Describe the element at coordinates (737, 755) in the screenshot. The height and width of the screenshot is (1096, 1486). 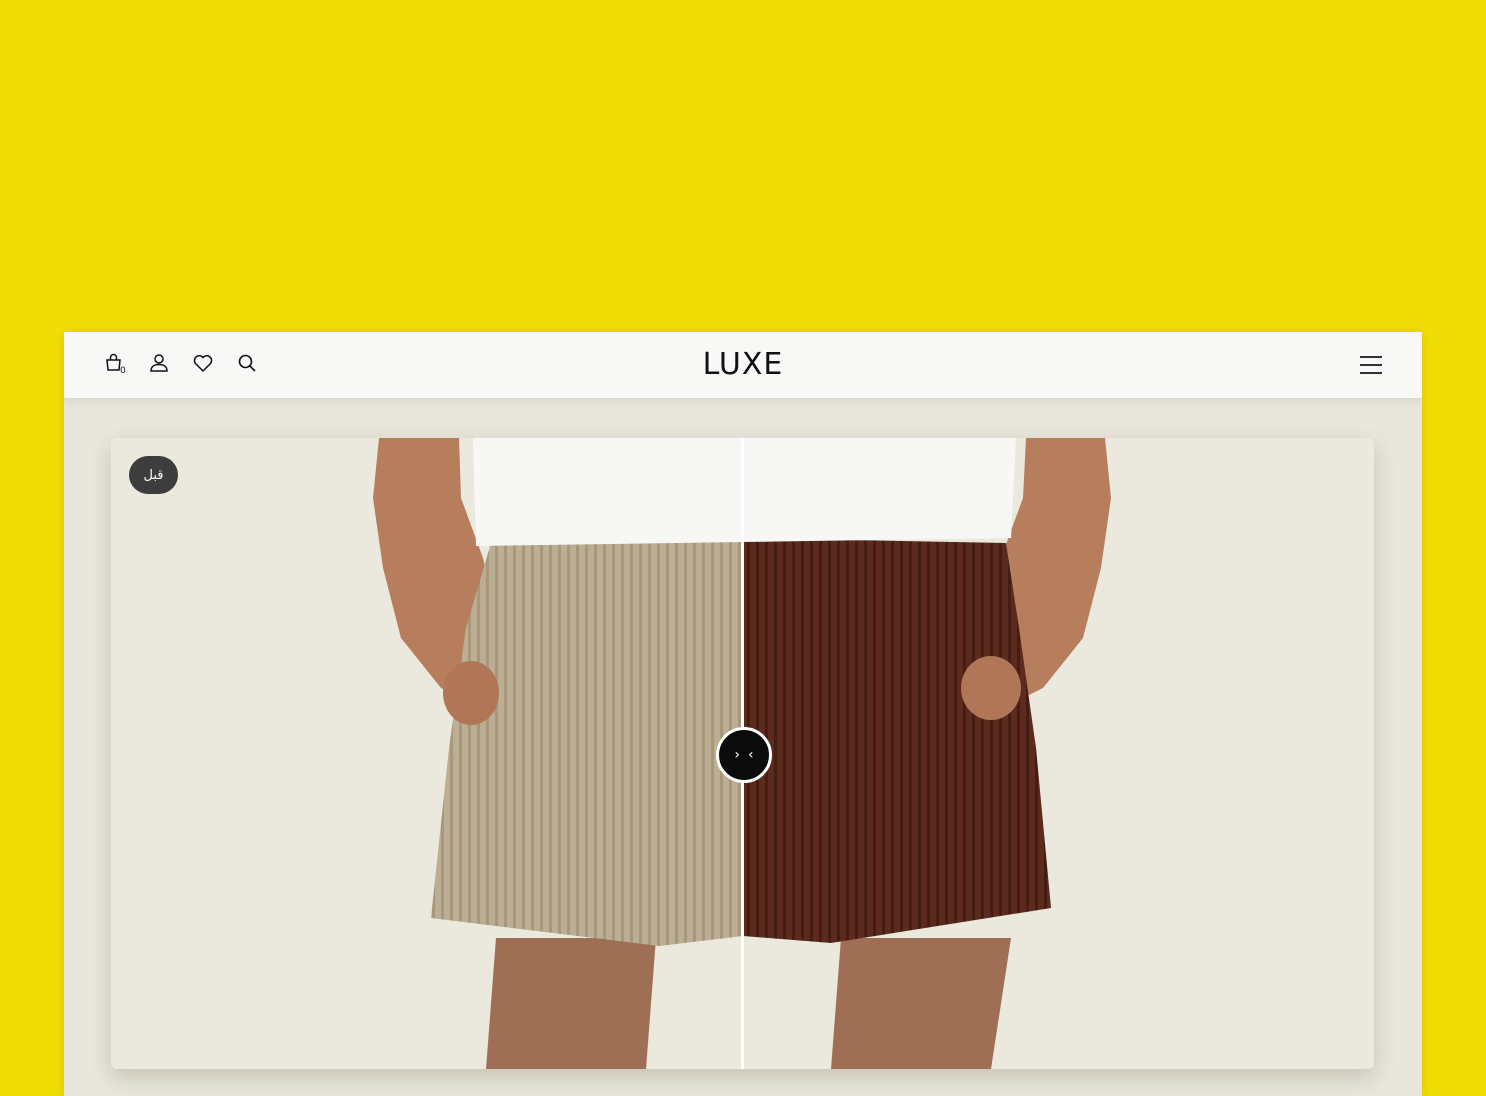
I see `chevron-left-icon: ›` at that location.